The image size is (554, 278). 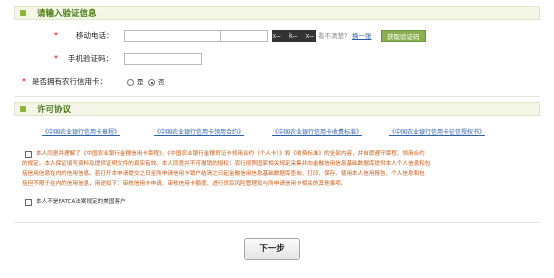 I want to click on verify-section-header: 请输入验证信息, so click(x=277, y=13).